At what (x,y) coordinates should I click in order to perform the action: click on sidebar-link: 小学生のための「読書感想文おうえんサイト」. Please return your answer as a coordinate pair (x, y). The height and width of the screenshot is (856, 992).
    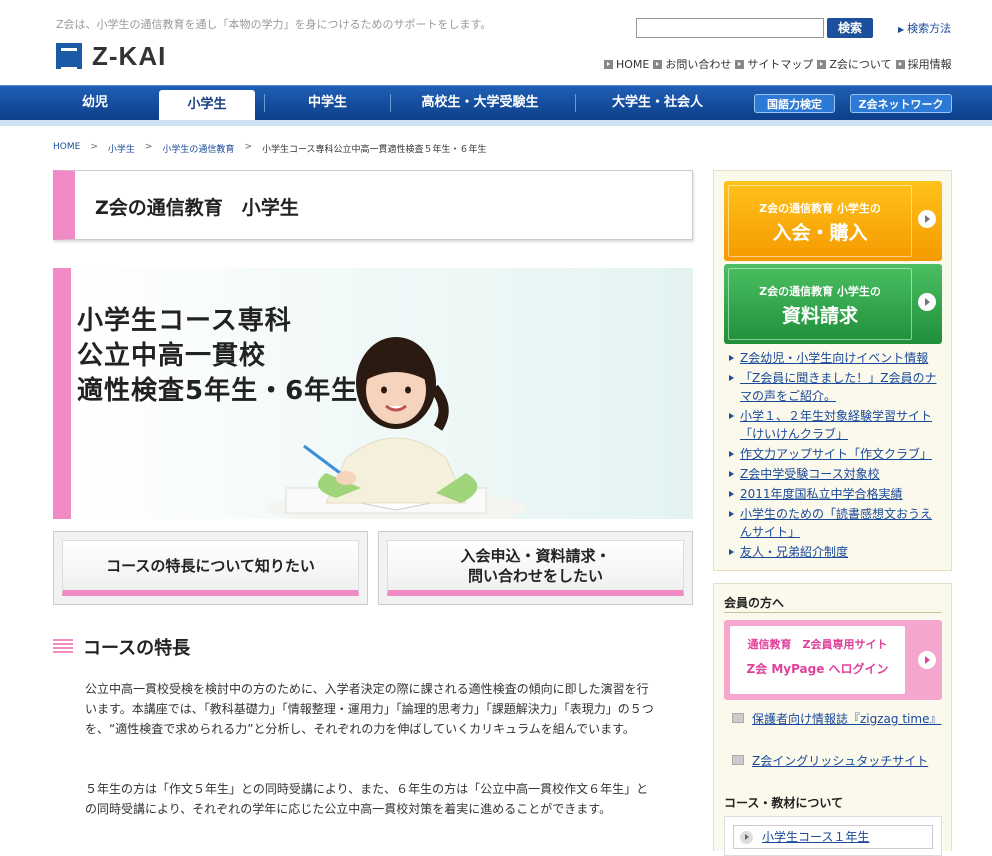
    Looking at the image, I should click on (835, 523).